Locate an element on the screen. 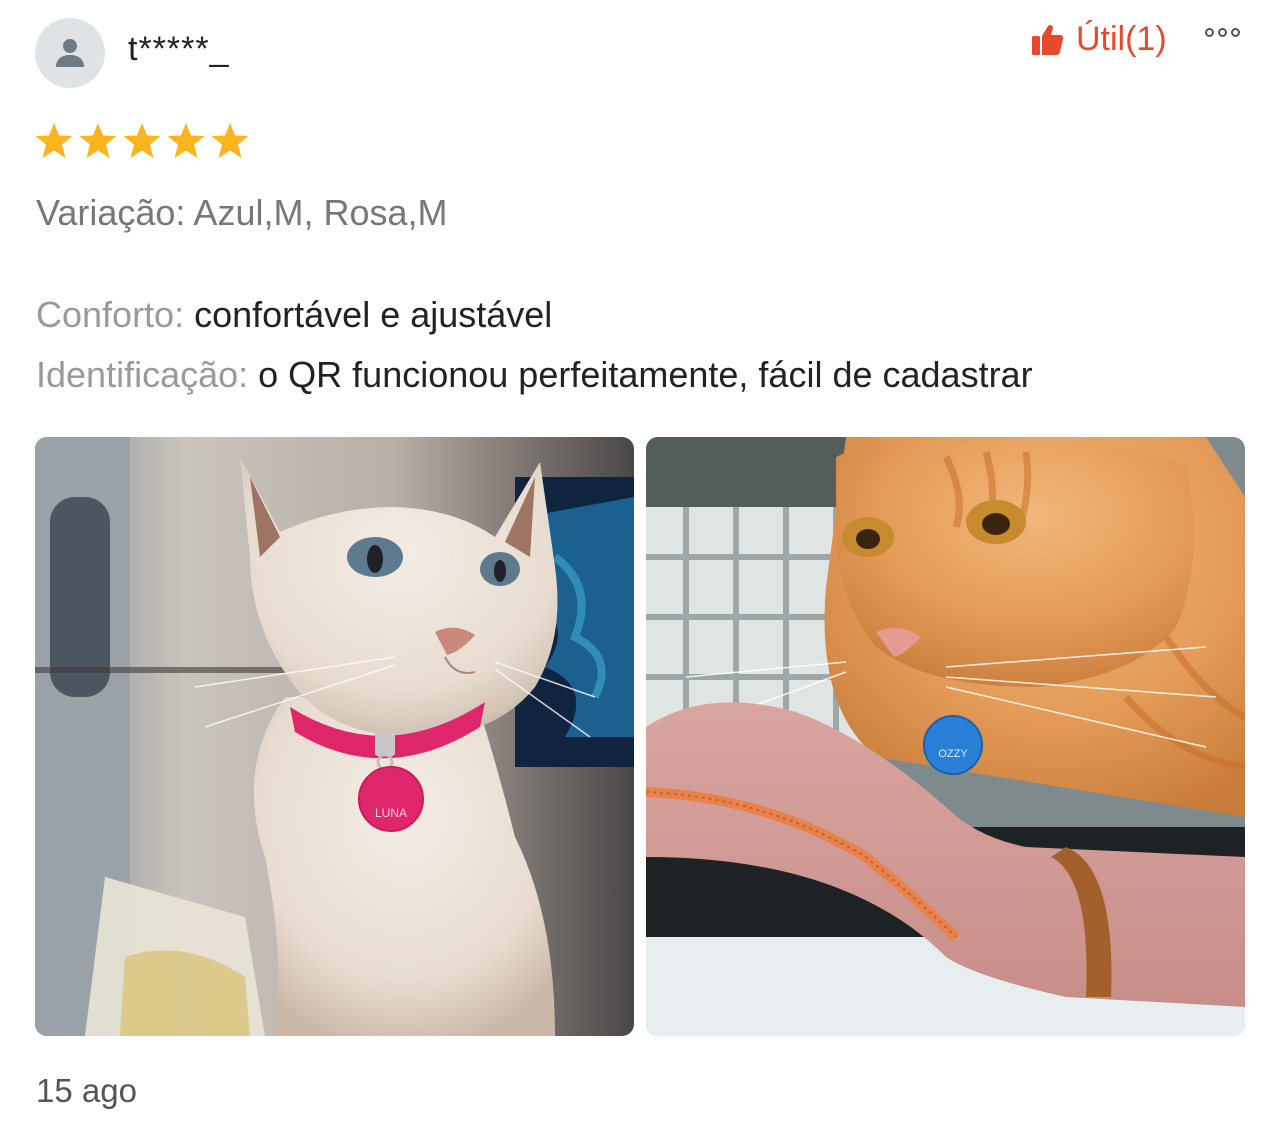 This screenshot has width=1280, height=1124. pet-tag-label: LUNA is located at coordinates (391, 813).